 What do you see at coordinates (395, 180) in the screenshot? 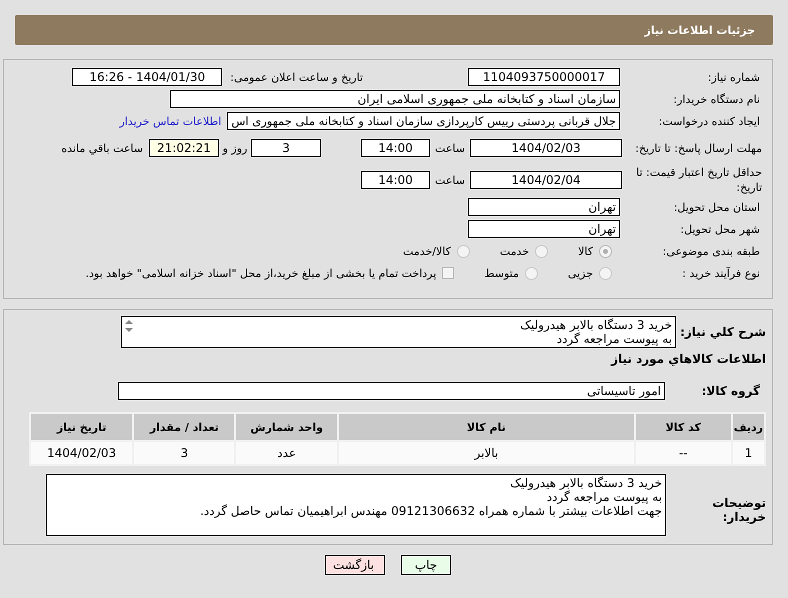
I see `validity-time-field: 14:00` at bounding box center [395, 180].